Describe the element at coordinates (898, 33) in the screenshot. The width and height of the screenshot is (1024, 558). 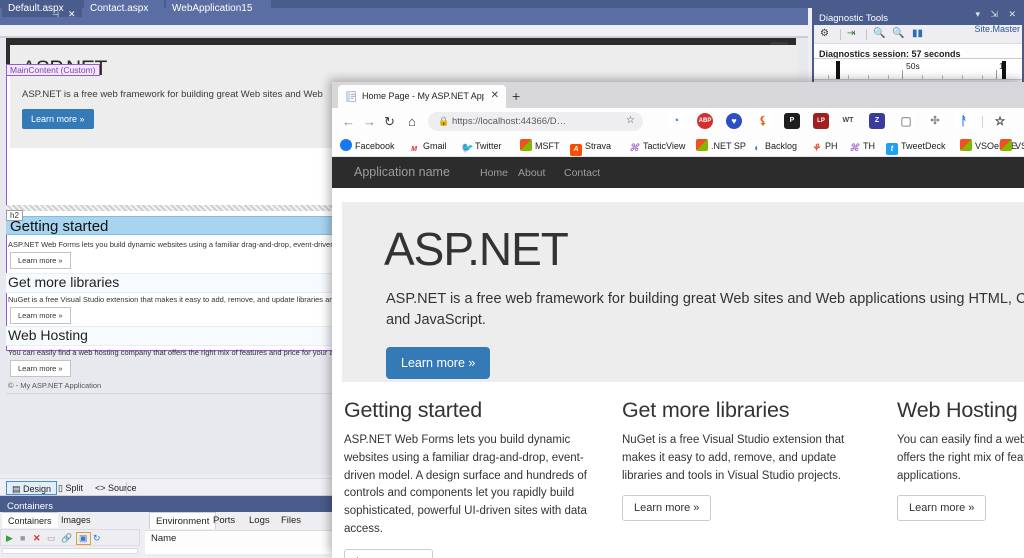
I see `zoom-out-icon: 🔍` at that location.